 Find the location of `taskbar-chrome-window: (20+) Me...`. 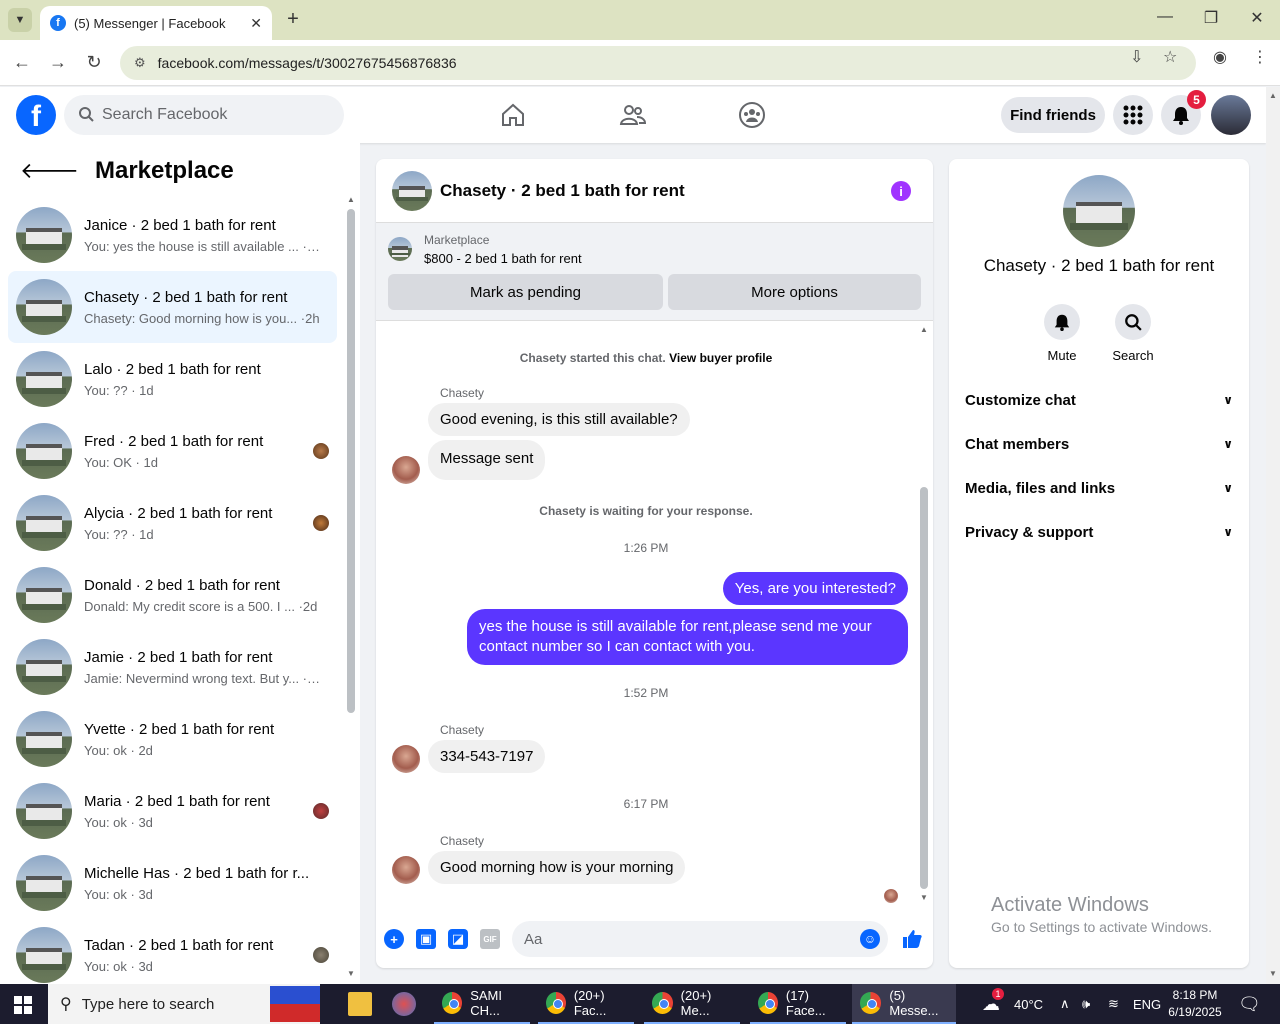

taskbar-chrome-window: (20+) Me... is located at coordinates (692, 1004).